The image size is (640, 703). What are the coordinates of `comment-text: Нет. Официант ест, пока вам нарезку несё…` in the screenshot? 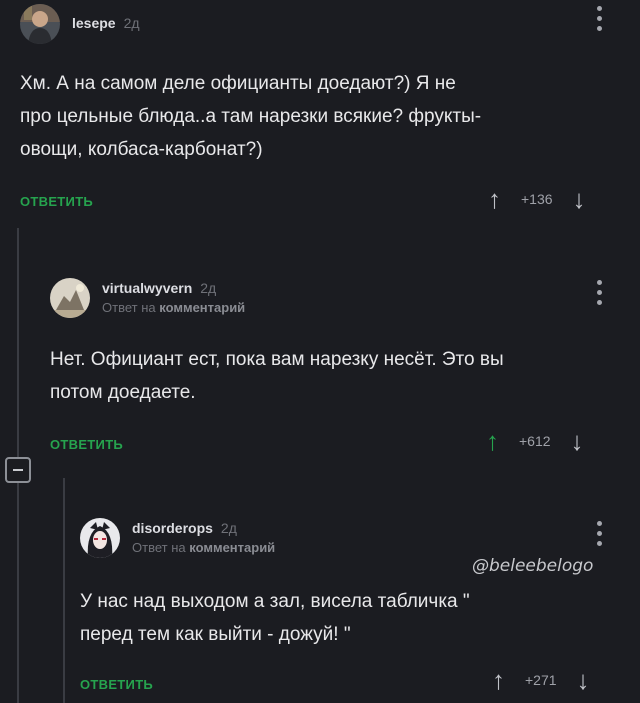 It's located at (277, 376).